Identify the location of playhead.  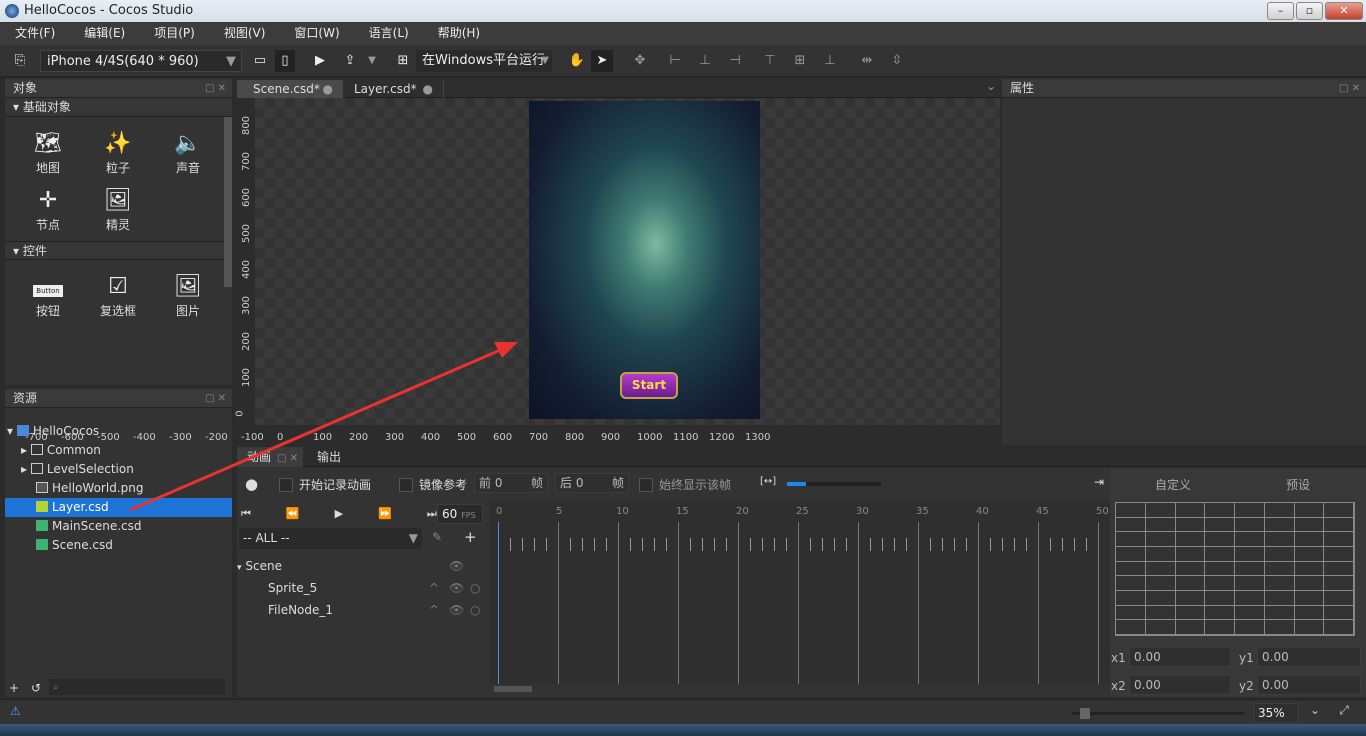
(498, 603).